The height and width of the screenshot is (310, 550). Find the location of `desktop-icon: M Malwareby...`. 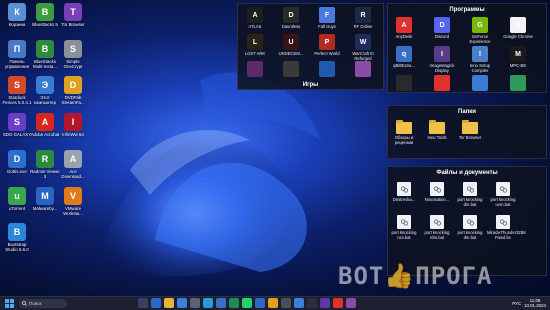

desktop-icon: M Malwareby... is located at coordinates (45, 199).